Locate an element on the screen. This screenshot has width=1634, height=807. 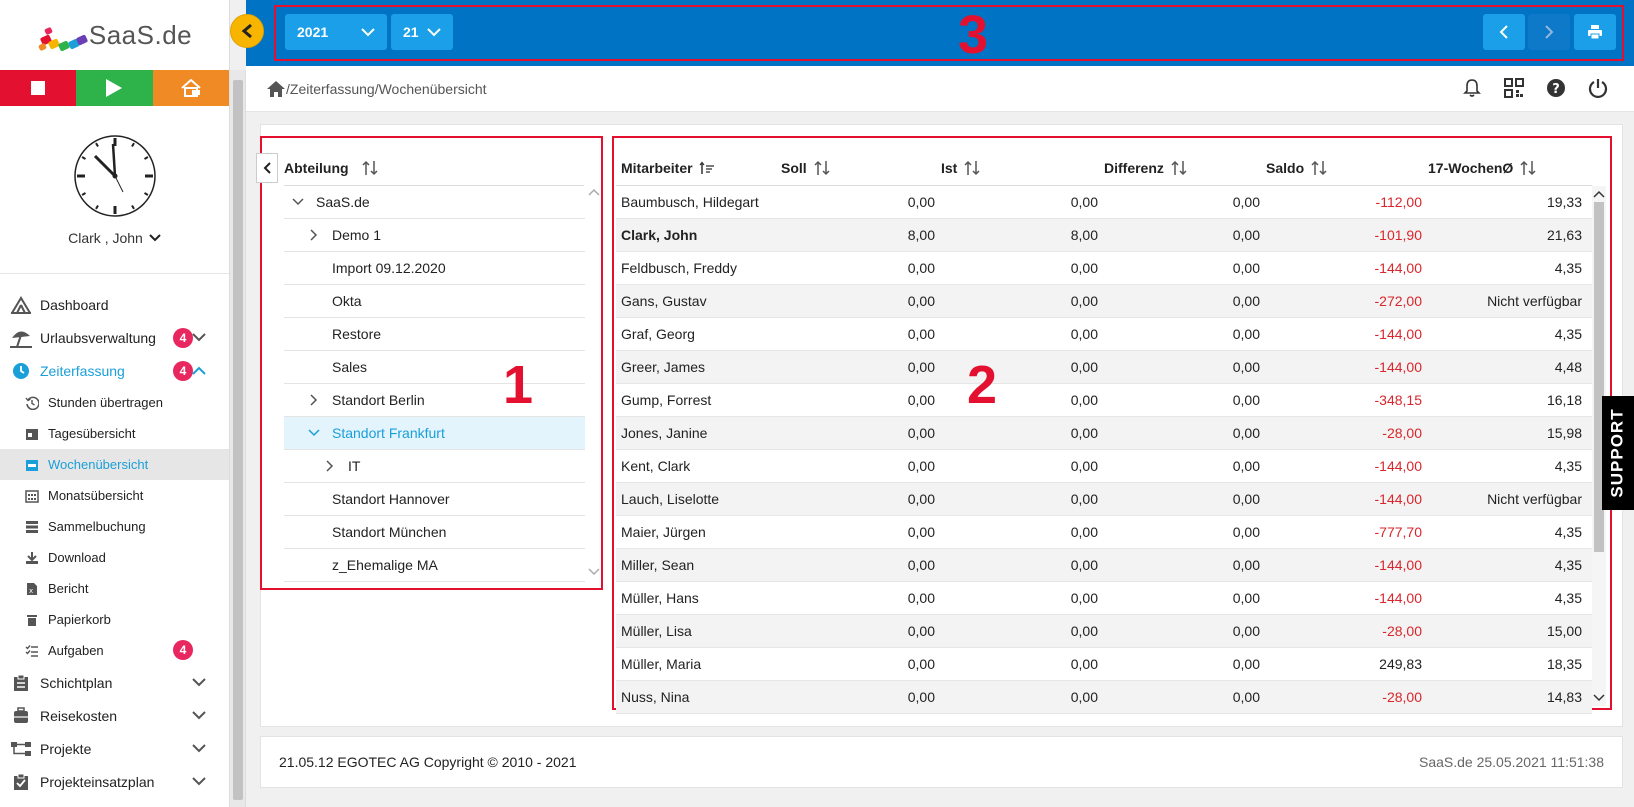
table-row: Graf, Georg 0,00 0,00 0,00 -144,00 4,35 is located at coordinates (1104, 334).